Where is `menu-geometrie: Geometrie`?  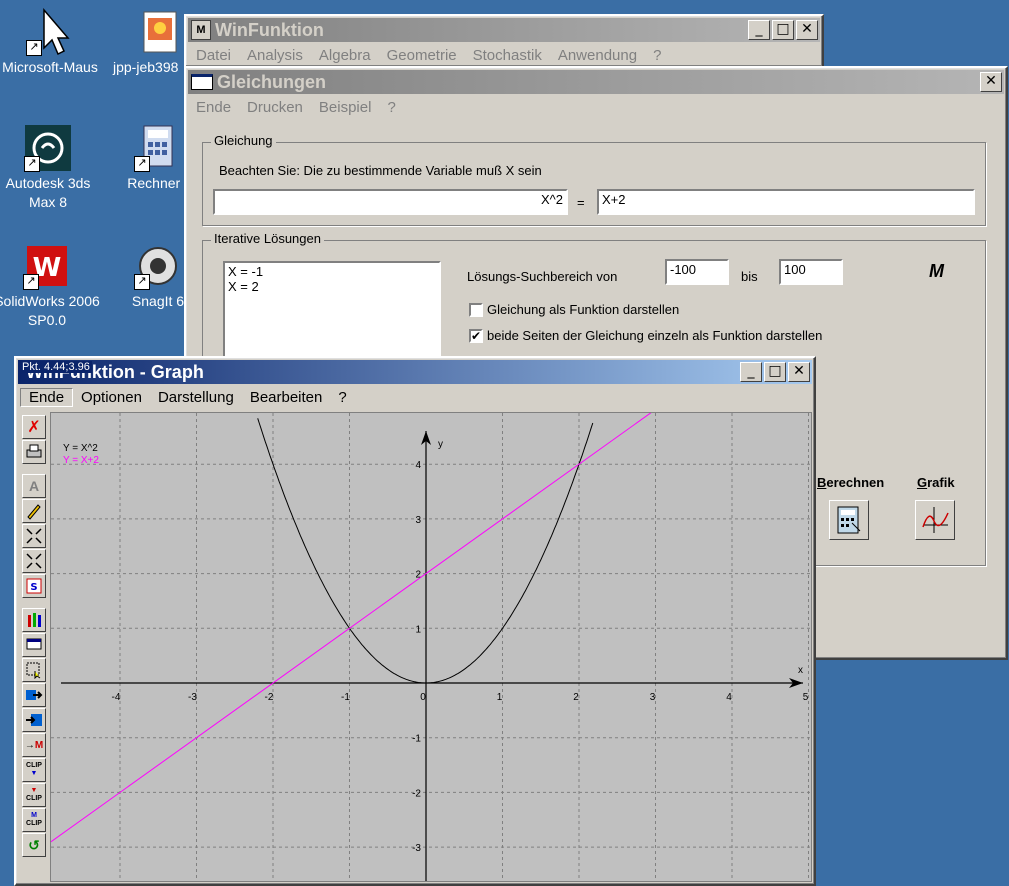 menu-geometrie: Geometrie is located at coordinates (422, 55).